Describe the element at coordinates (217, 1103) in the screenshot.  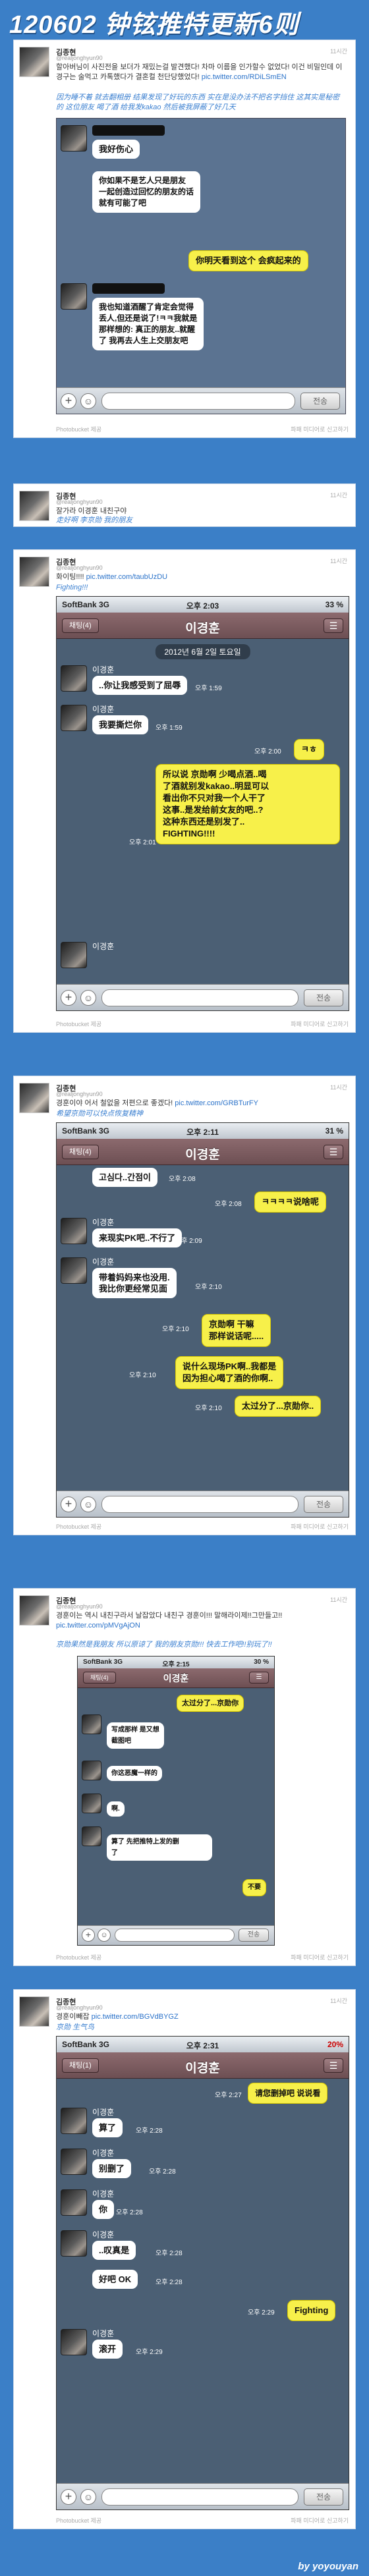
I see `tweet-link: pic.twitter.com/GRBTurFY` at that location.